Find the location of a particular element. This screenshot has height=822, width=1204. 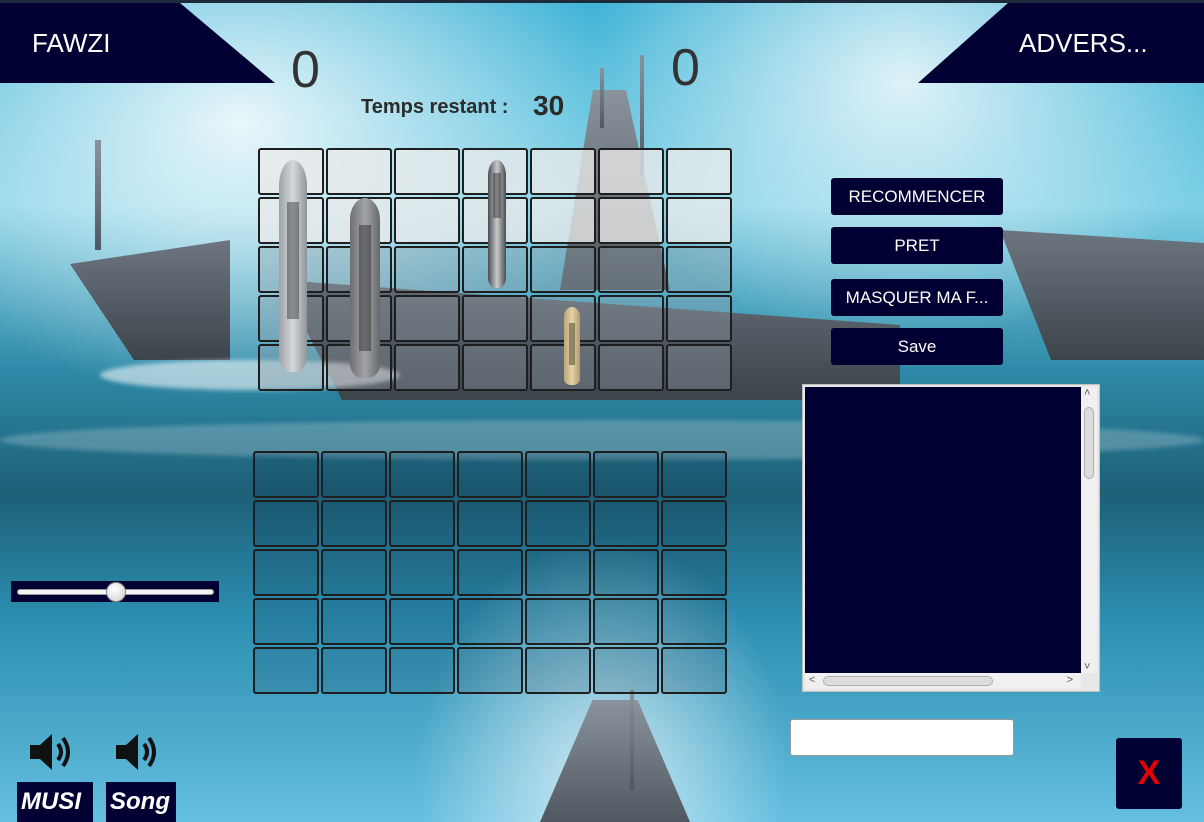

chat-log is located at coordinates (943, 530).